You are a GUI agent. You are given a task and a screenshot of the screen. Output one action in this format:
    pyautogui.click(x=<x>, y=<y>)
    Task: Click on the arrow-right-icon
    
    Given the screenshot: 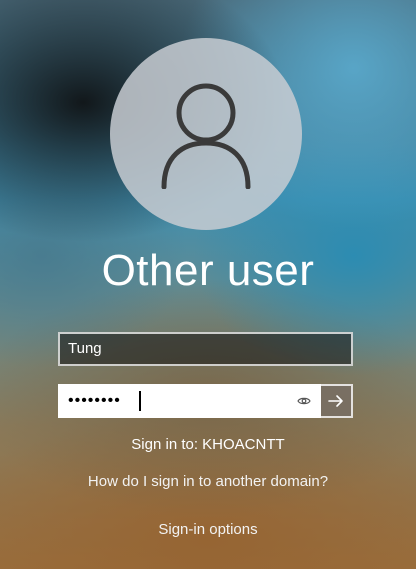 What is the action you would take?
    pyautogui.click(x=335, y=401)
    